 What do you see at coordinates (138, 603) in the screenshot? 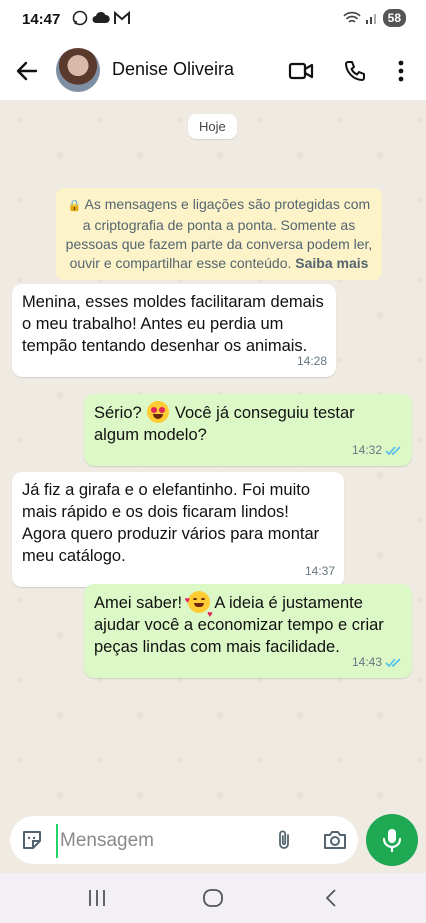
I see `message-text-start: Amei saber!` at bounding box center [138, 603].